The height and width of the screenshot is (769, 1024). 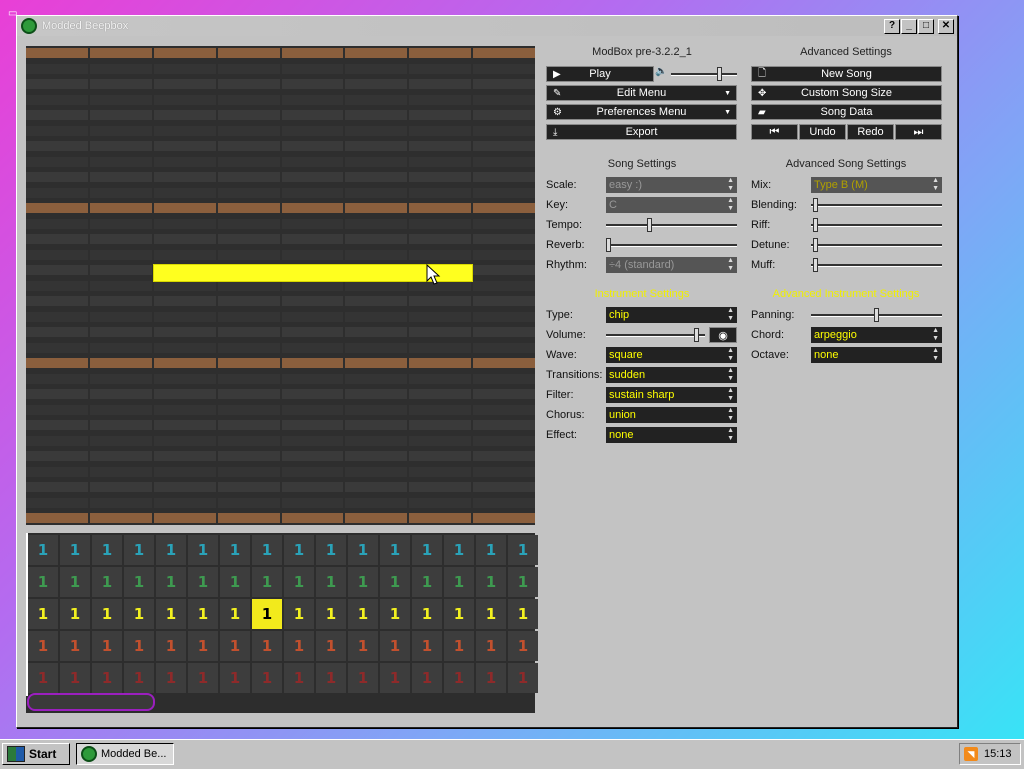 I want to click on tempo-slider, so click(x=671, y=225).